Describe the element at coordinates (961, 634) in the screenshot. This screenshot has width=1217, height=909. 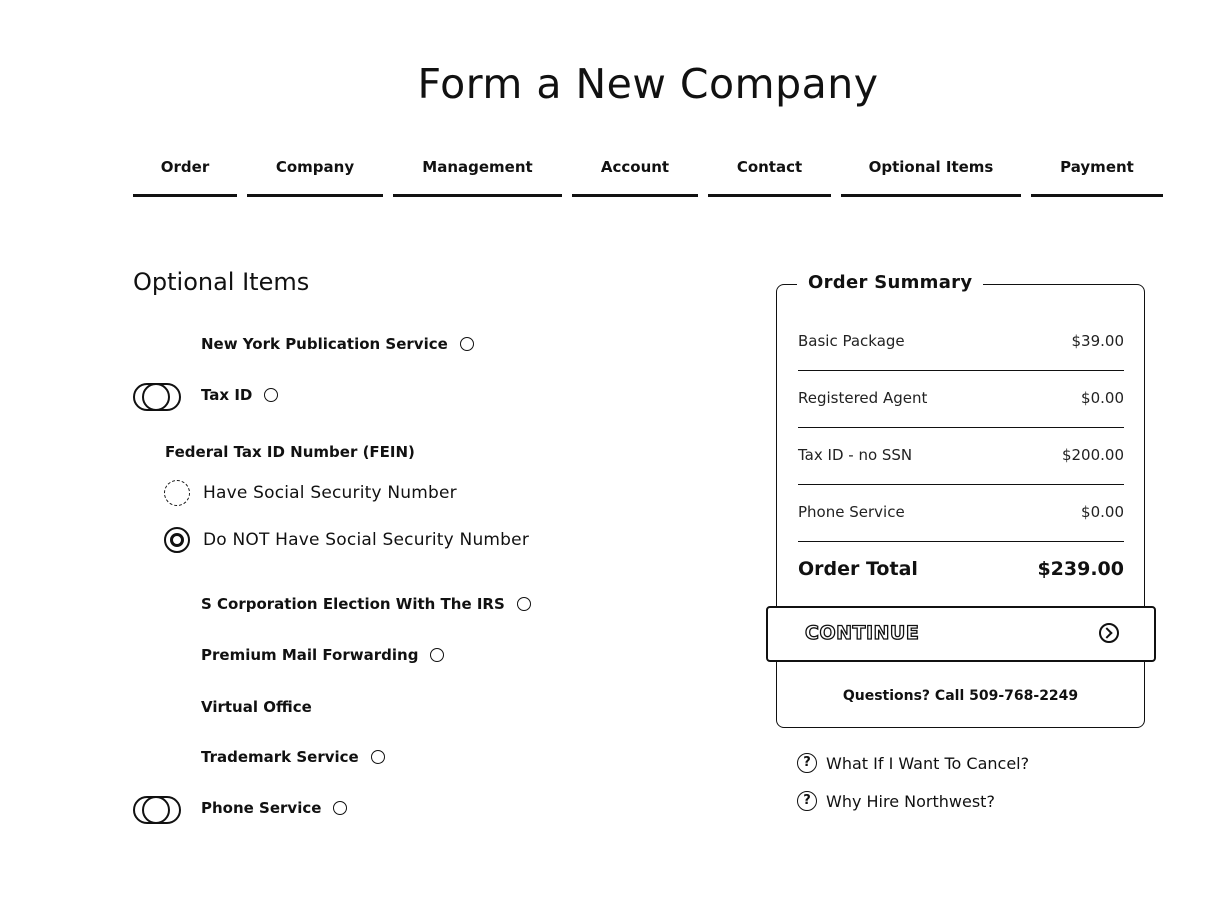
I see `continue-button: CONTINUE` at that location.